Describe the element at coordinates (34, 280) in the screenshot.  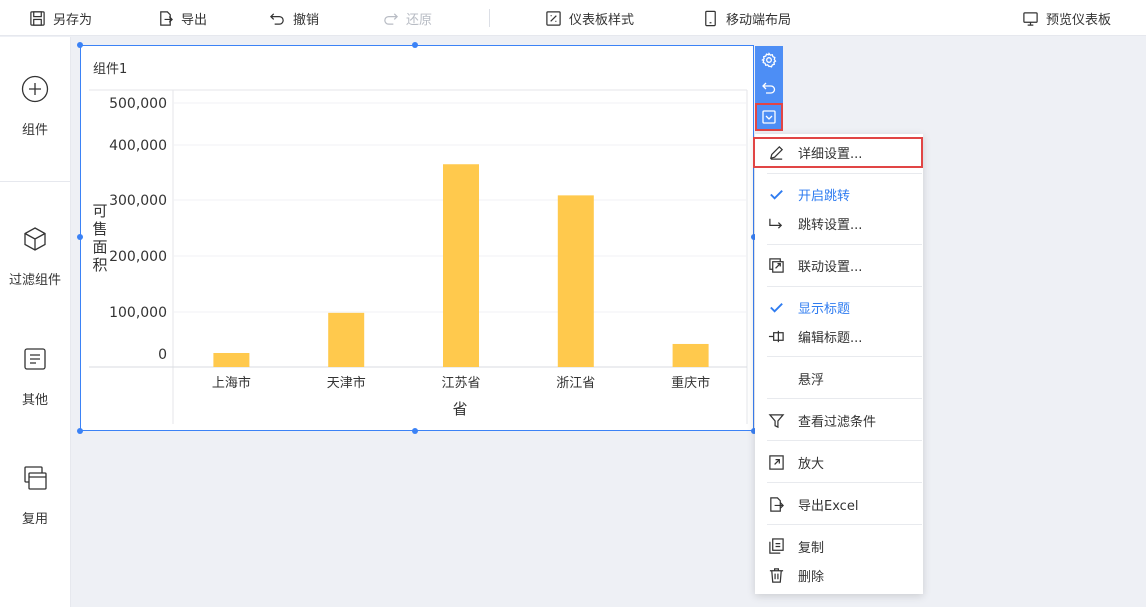
I see `sidebar-item-label: 过滤组件` at that location.